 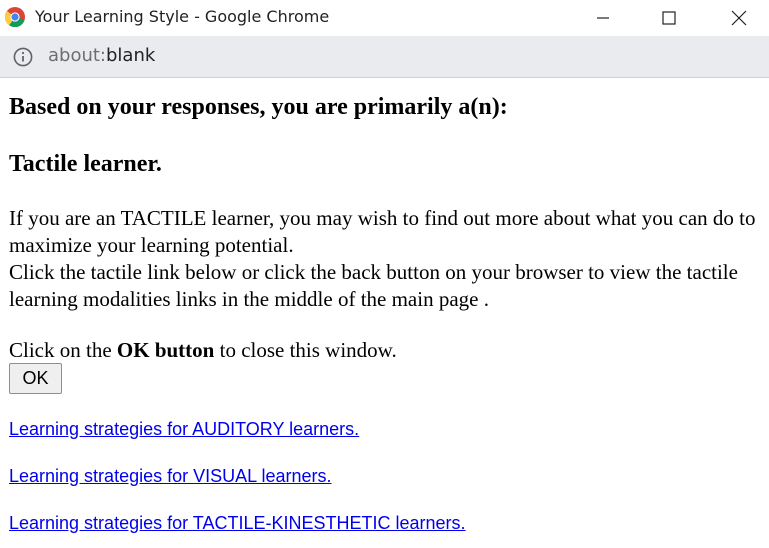 I want to click on close-prefix: Click on the, so click(x=63, y=350).